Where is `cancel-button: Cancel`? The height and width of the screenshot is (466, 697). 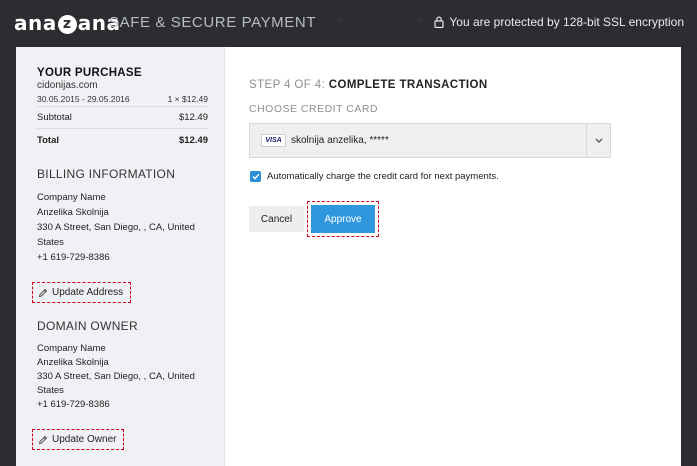 cancel-button: Cancel is located at coordinates (276, 219).